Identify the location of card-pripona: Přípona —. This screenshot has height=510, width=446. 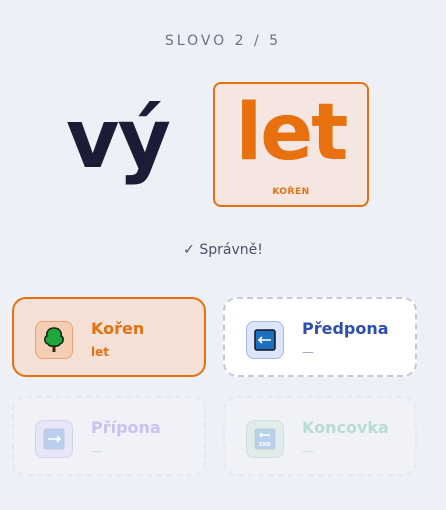
(109, 436).